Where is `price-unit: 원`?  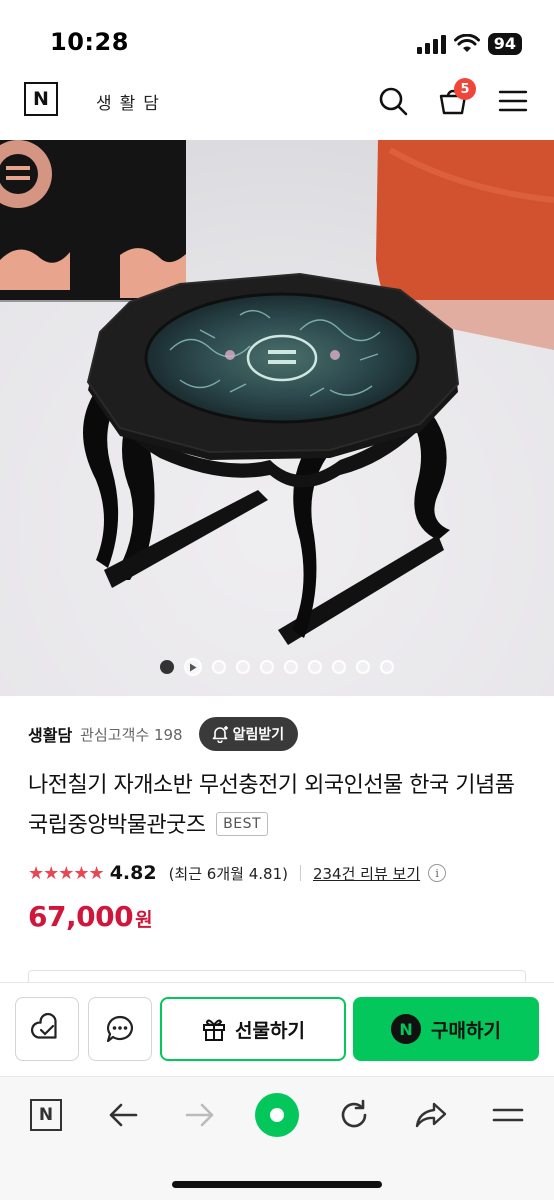
price-unit: 원 is located at coordinates (144, 920).